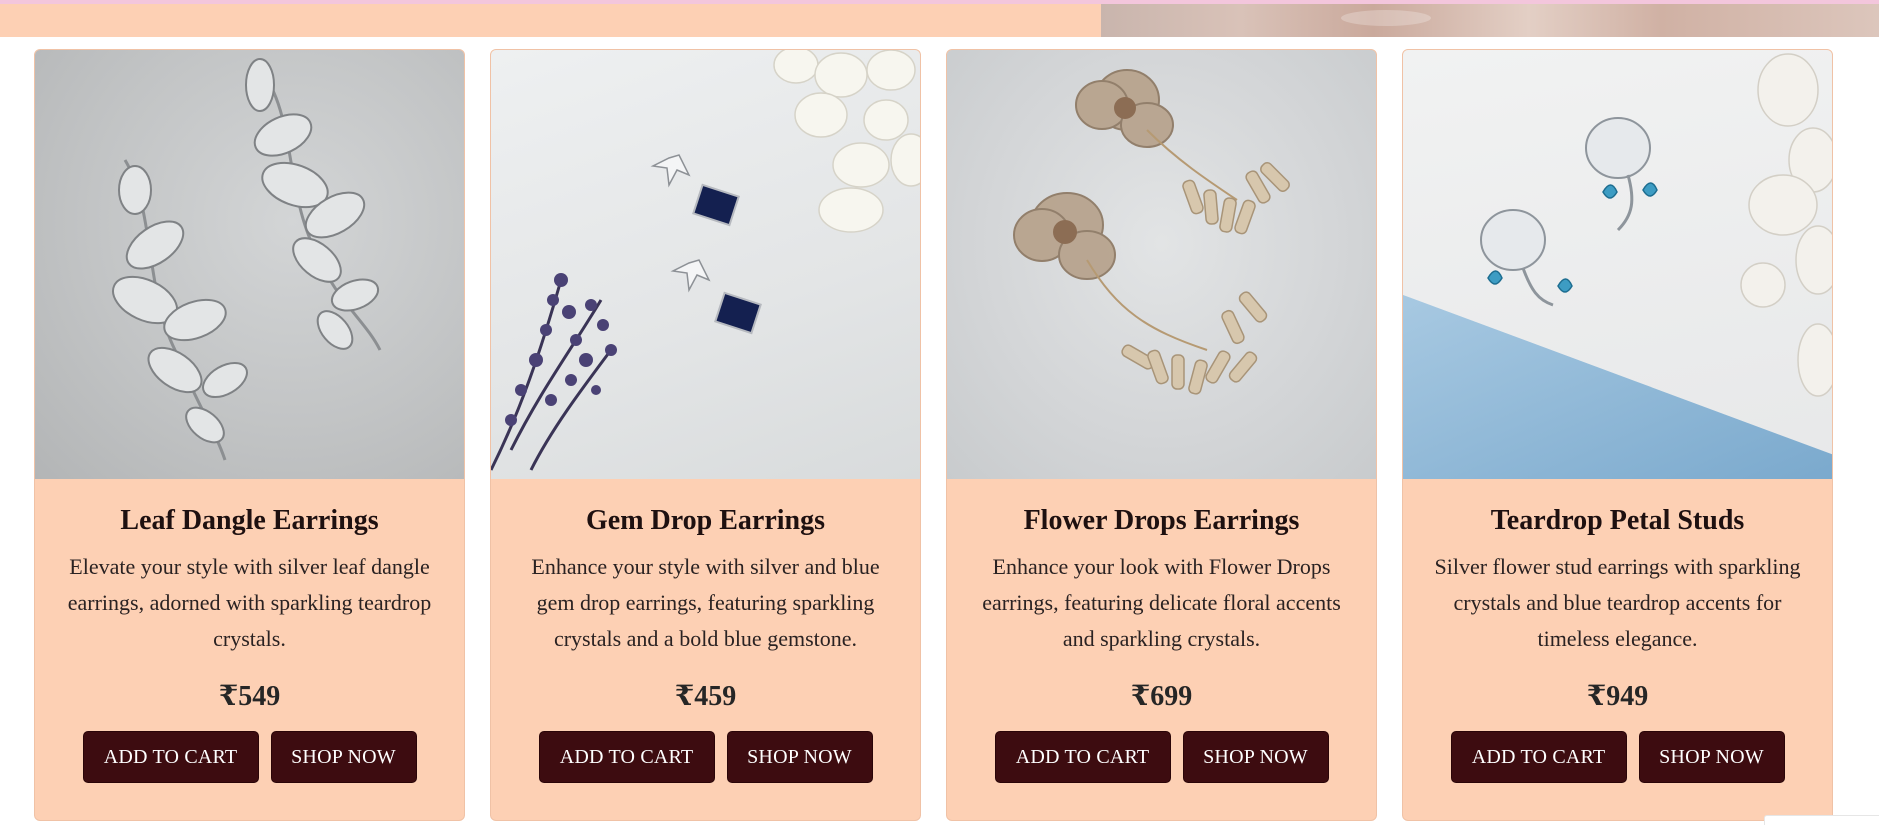 The width and height of the screenshot is (1879, 825). Describe the element at coordinates (1161, 264) in the screenshot. I see `product-image-flower-drops-earrings` at that location.